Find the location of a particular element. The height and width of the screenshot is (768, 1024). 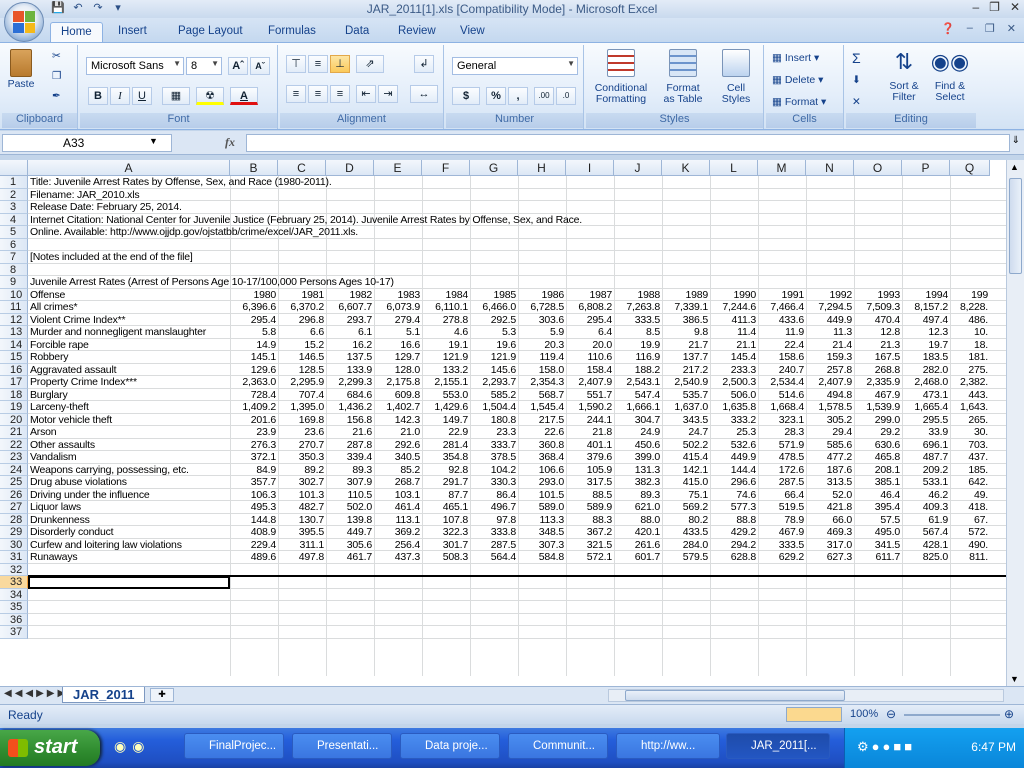

cell-value: 589.9 is located at coordinates (589, 507).